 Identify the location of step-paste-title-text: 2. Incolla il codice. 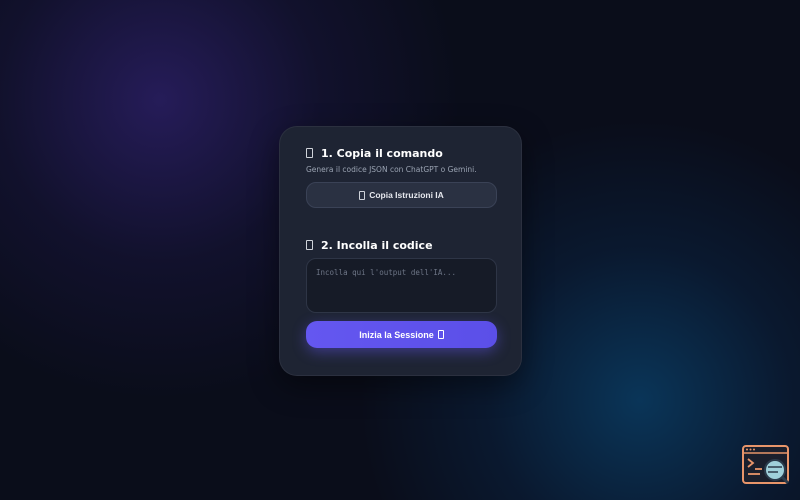
(377, 245).